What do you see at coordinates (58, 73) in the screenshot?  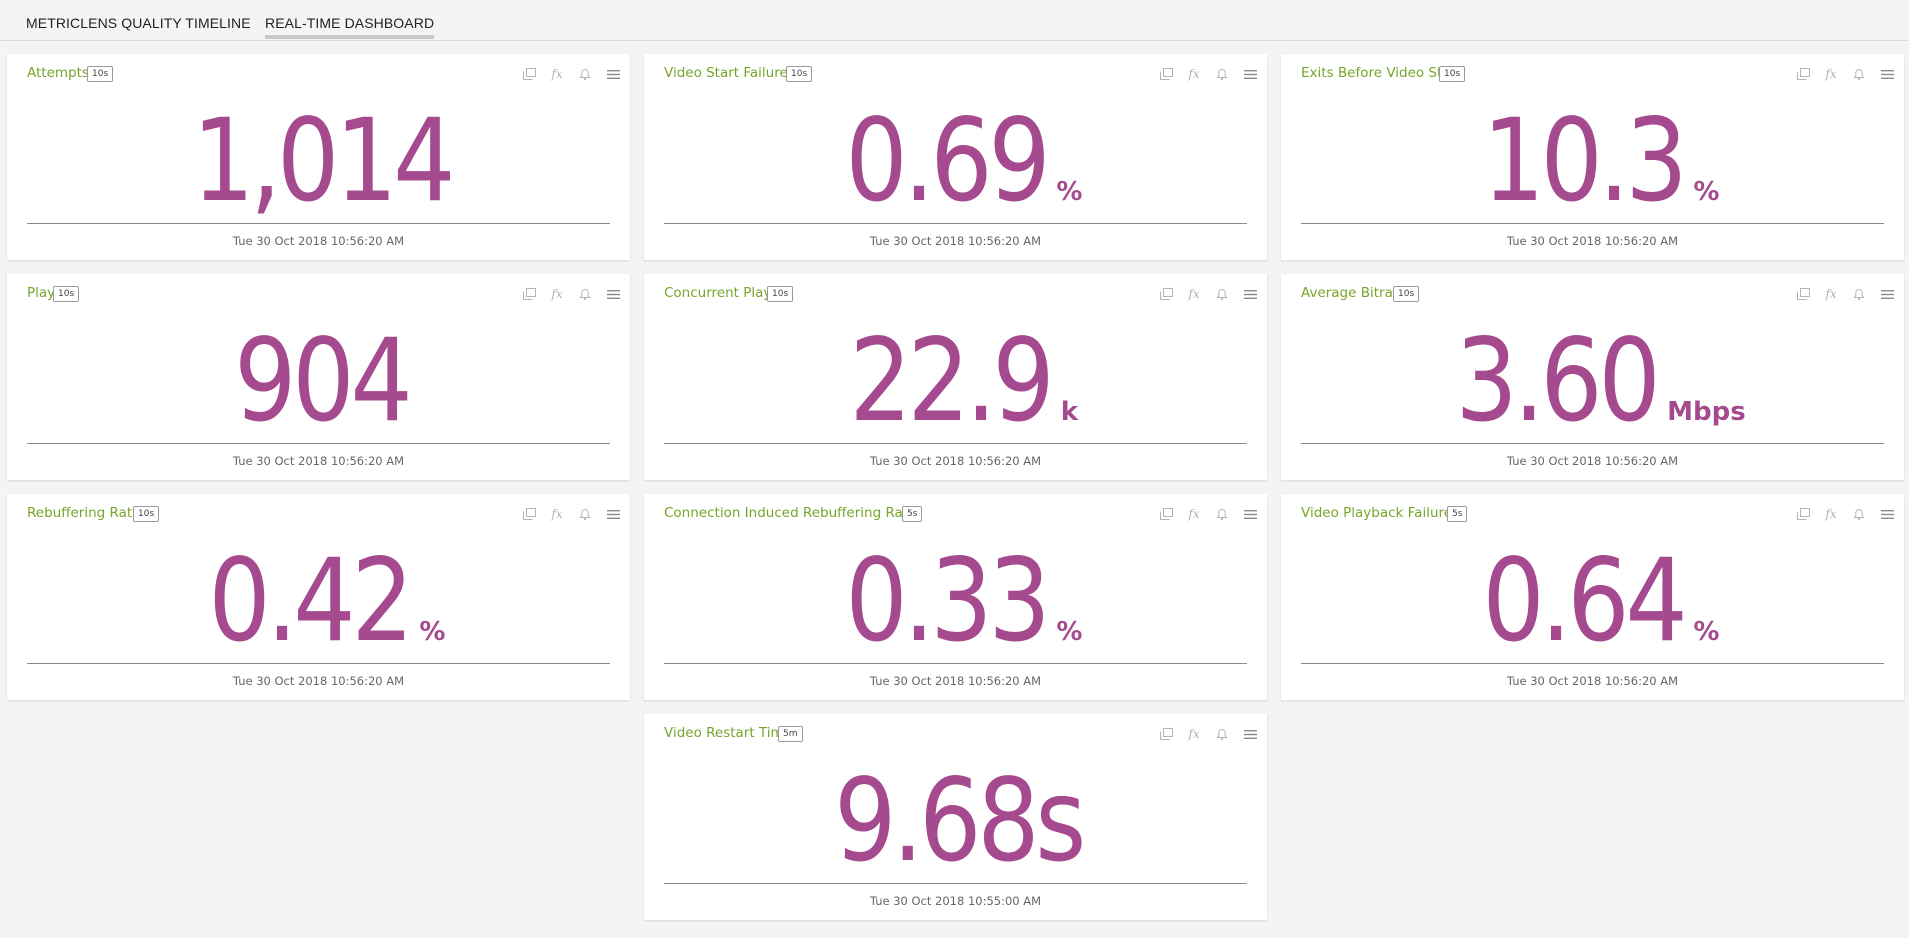 I see `metric-title: Attempts` at bounding box center [58, 73].